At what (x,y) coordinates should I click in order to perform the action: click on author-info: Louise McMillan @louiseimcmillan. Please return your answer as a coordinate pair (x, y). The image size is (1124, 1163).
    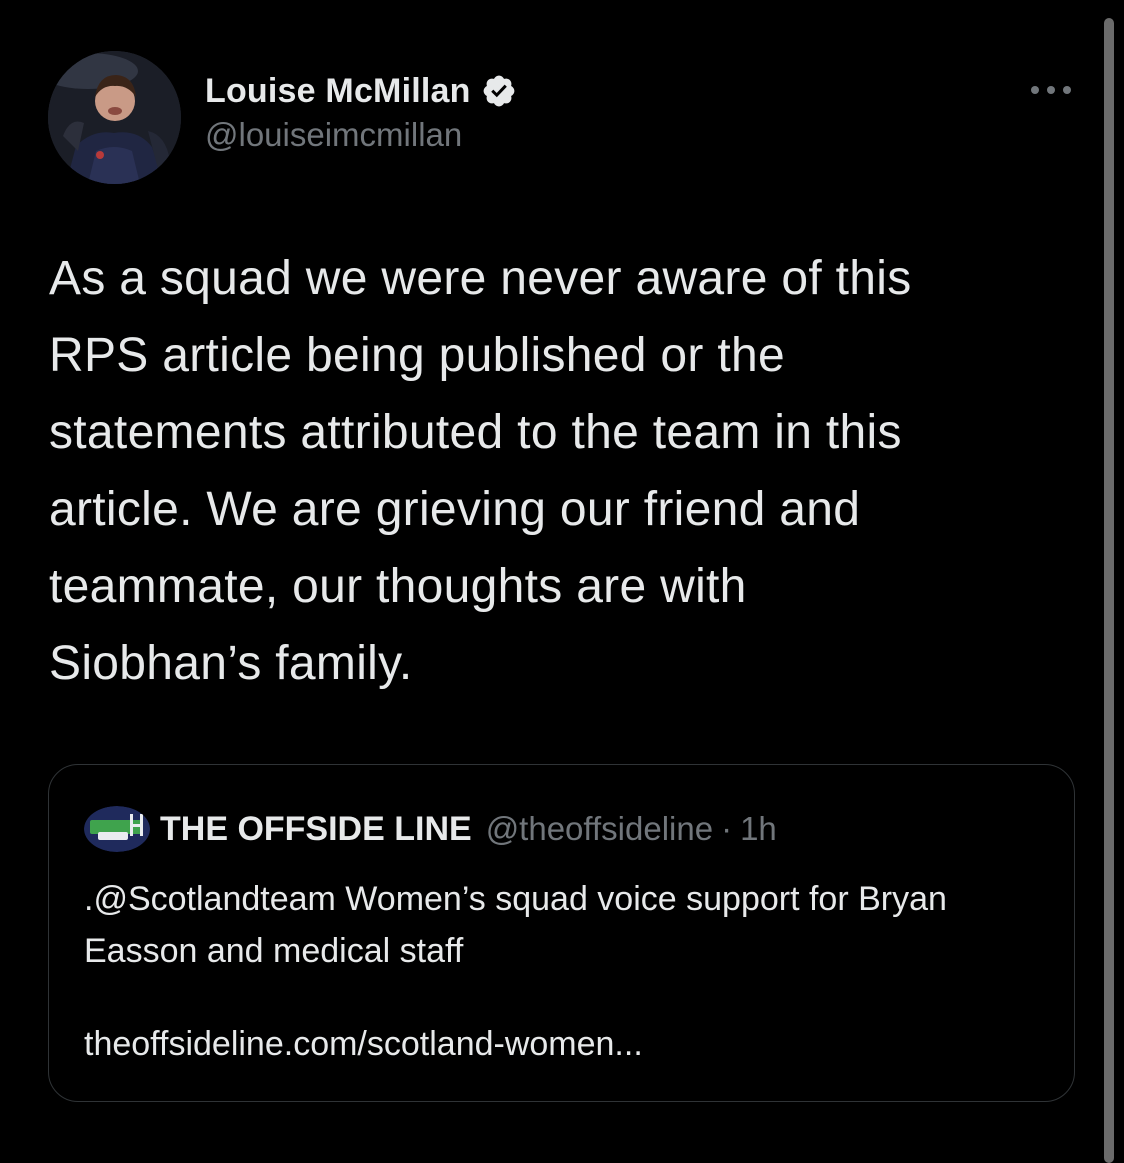
    Looking at the image, I should click on (361, 111).